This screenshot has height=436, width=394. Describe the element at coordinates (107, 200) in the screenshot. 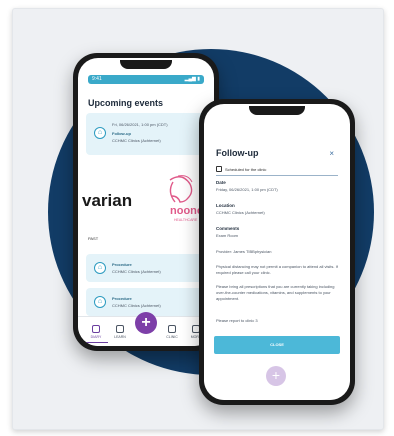

I see `varian-logo: varian` at that location.